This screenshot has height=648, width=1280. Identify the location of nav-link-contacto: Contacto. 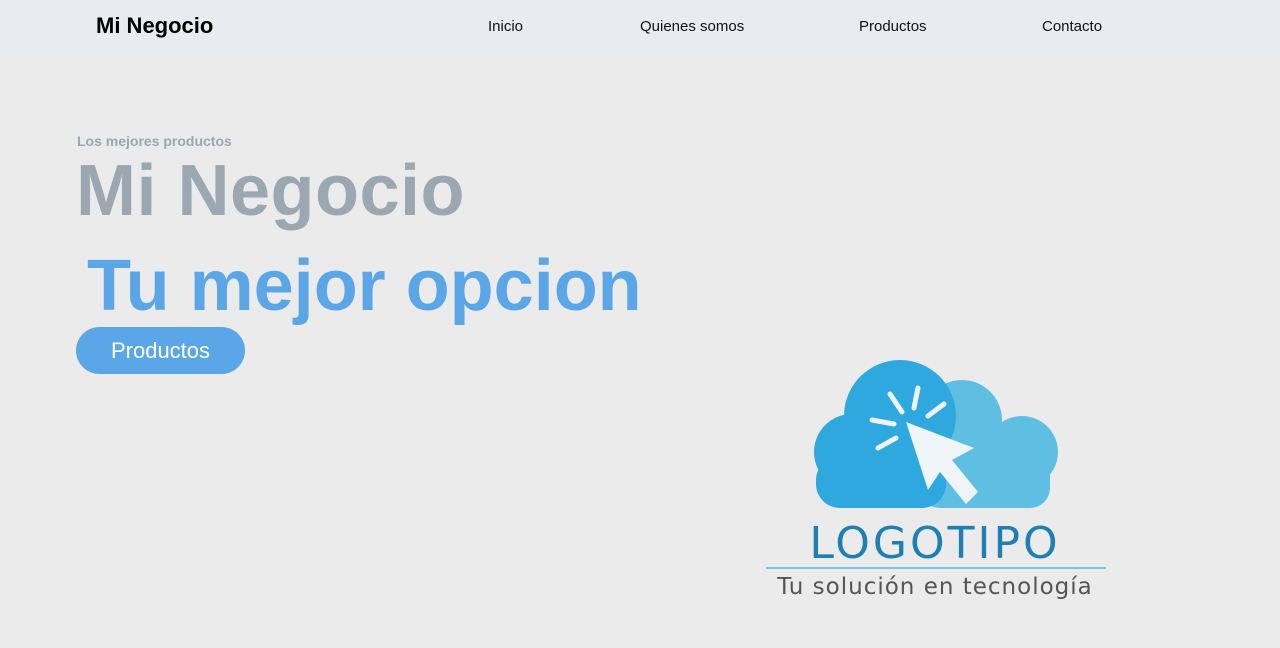
(1072, 26).